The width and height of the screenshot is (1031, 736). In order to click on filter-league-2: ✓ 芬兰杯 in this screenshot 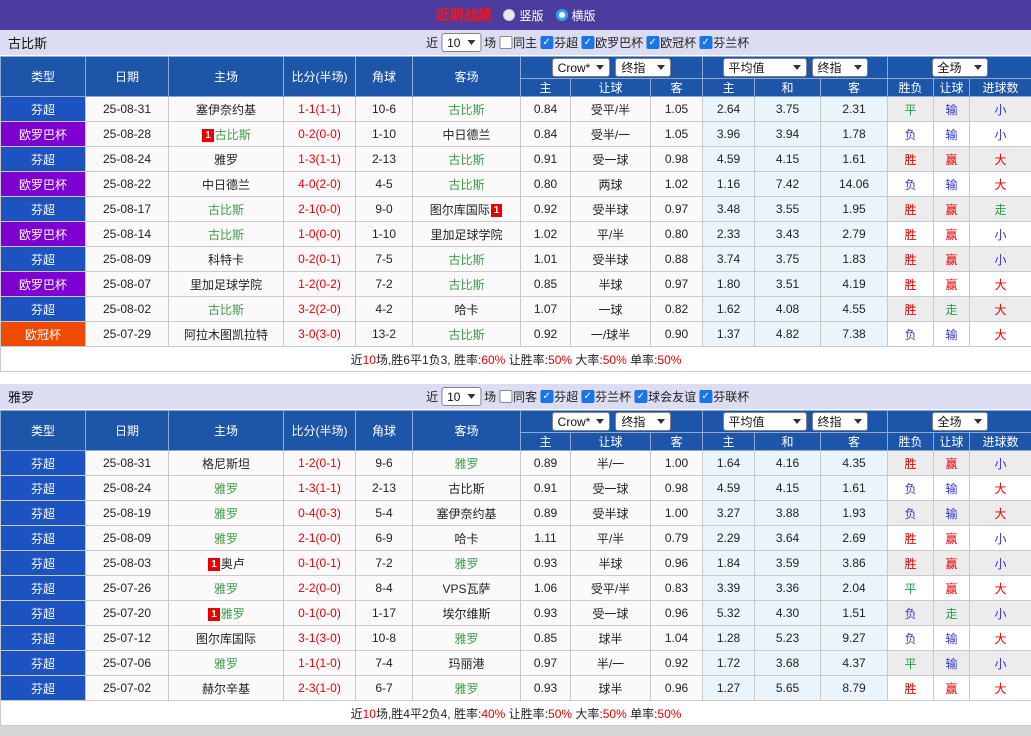, I will do `click(606, 396)`.